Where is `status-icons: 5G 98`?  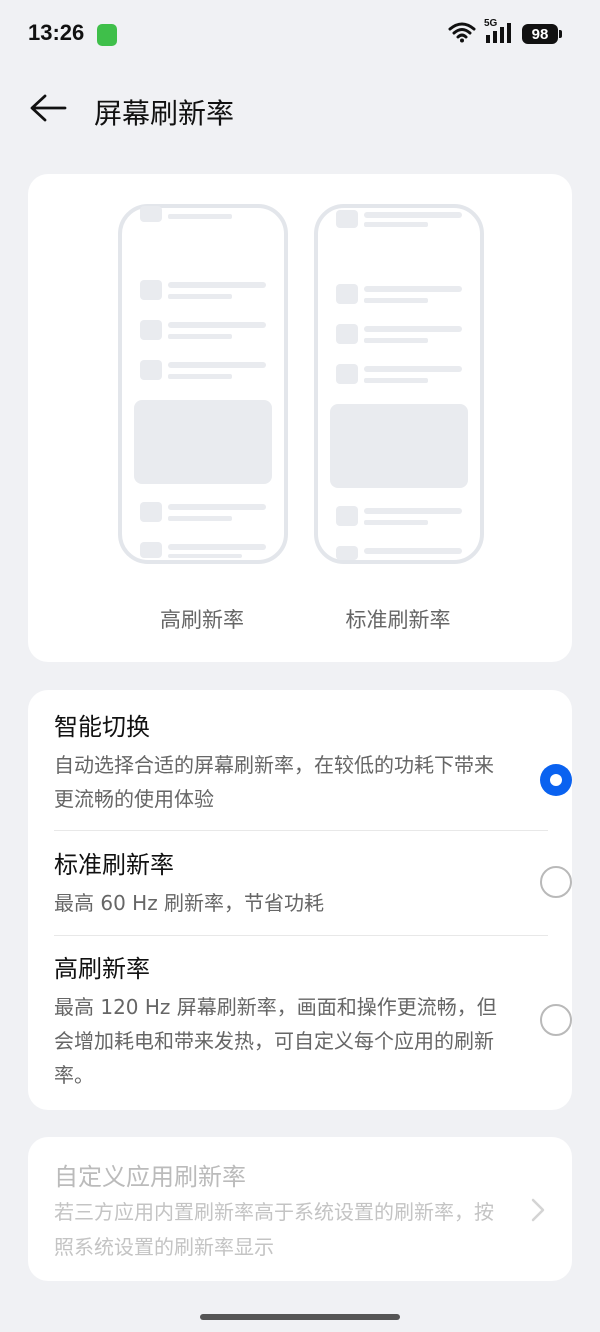
status-icons: 5G 98 is located at coordinates (505, 32).